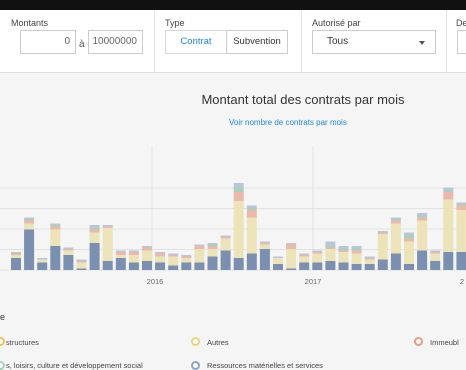 The image size is (466, 370). I want to click on type-contrat-button: Contrat, so click(196, 42).